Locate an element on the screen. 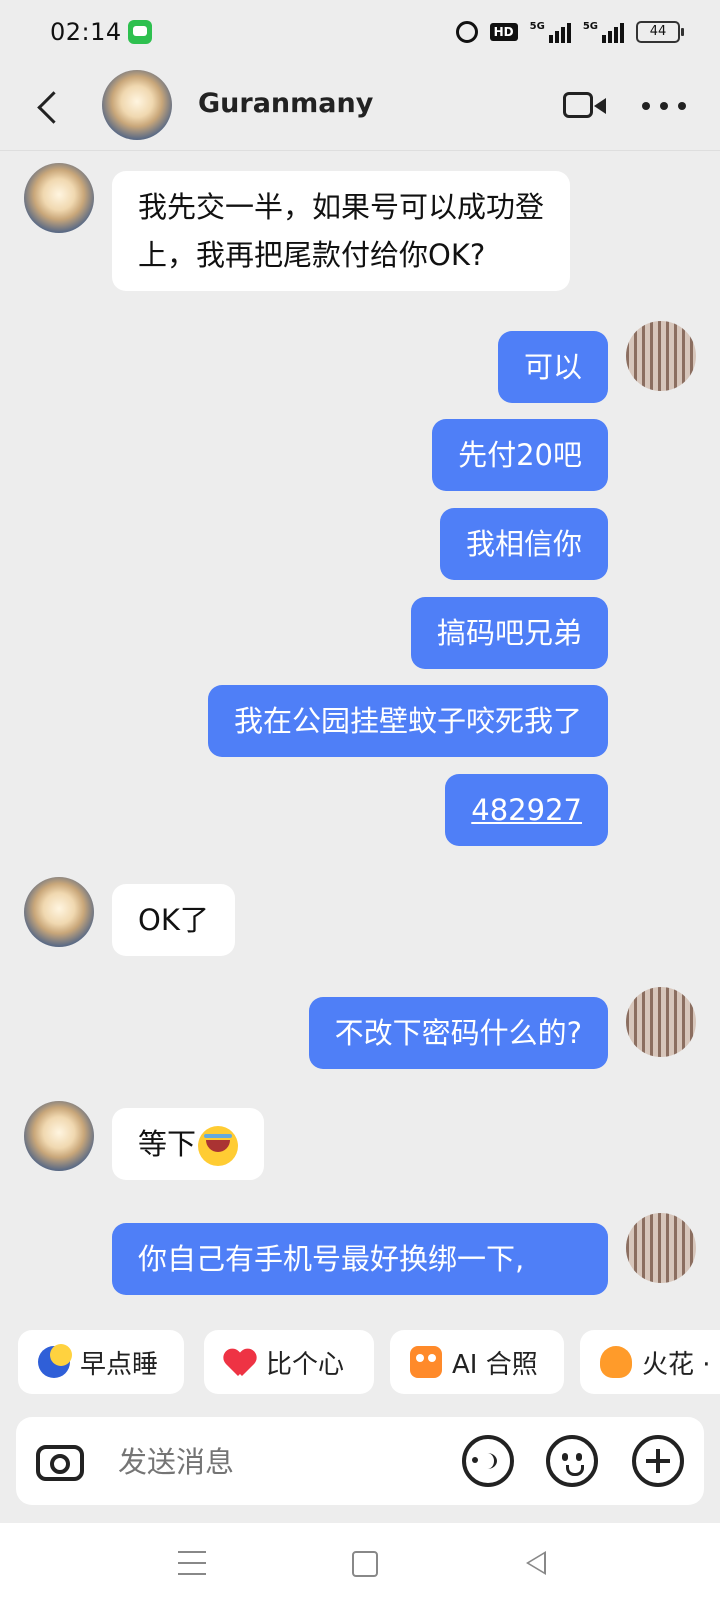 The width and height of the screenshot is (720, 1612). system-nav-bar is located at coordinates (360, 1567).